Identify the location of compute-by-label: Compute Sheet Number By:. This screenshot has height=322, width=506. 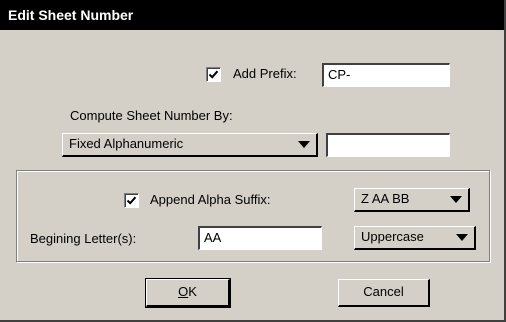
(151, 115).